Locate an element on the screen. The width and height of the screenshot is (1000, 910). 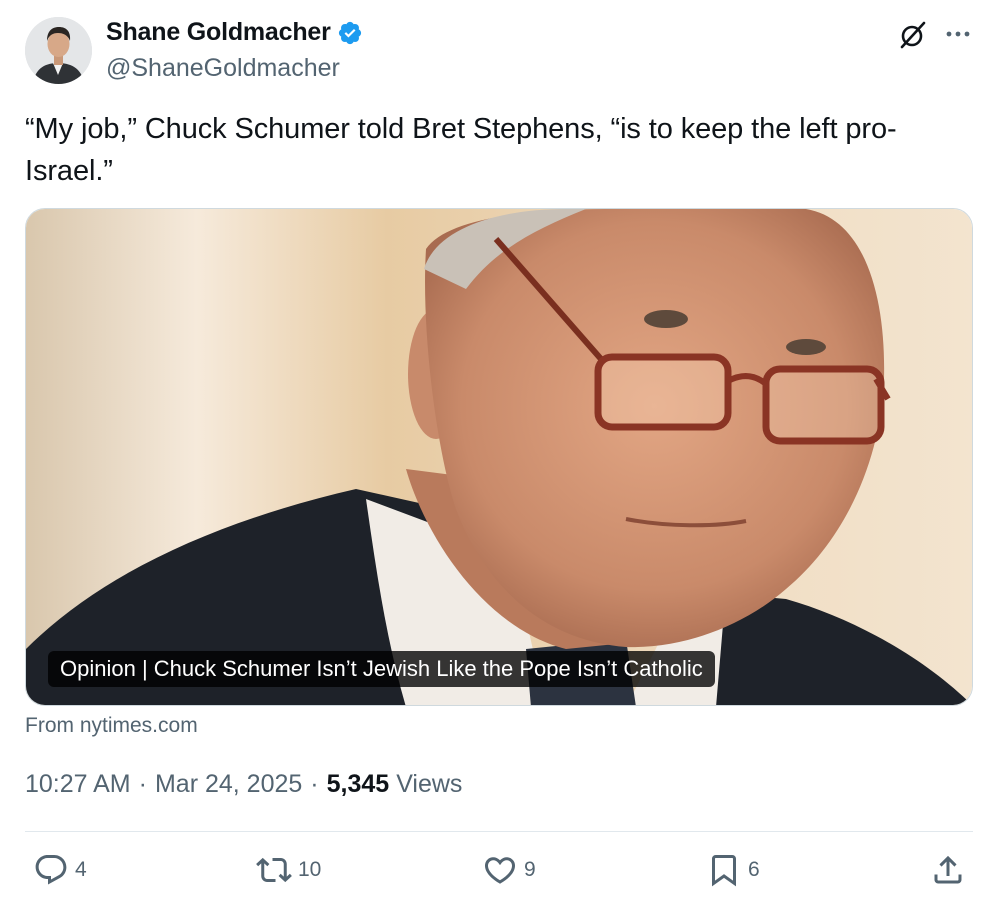
bookmark-count: 6 is located at coordinates (754, 869).